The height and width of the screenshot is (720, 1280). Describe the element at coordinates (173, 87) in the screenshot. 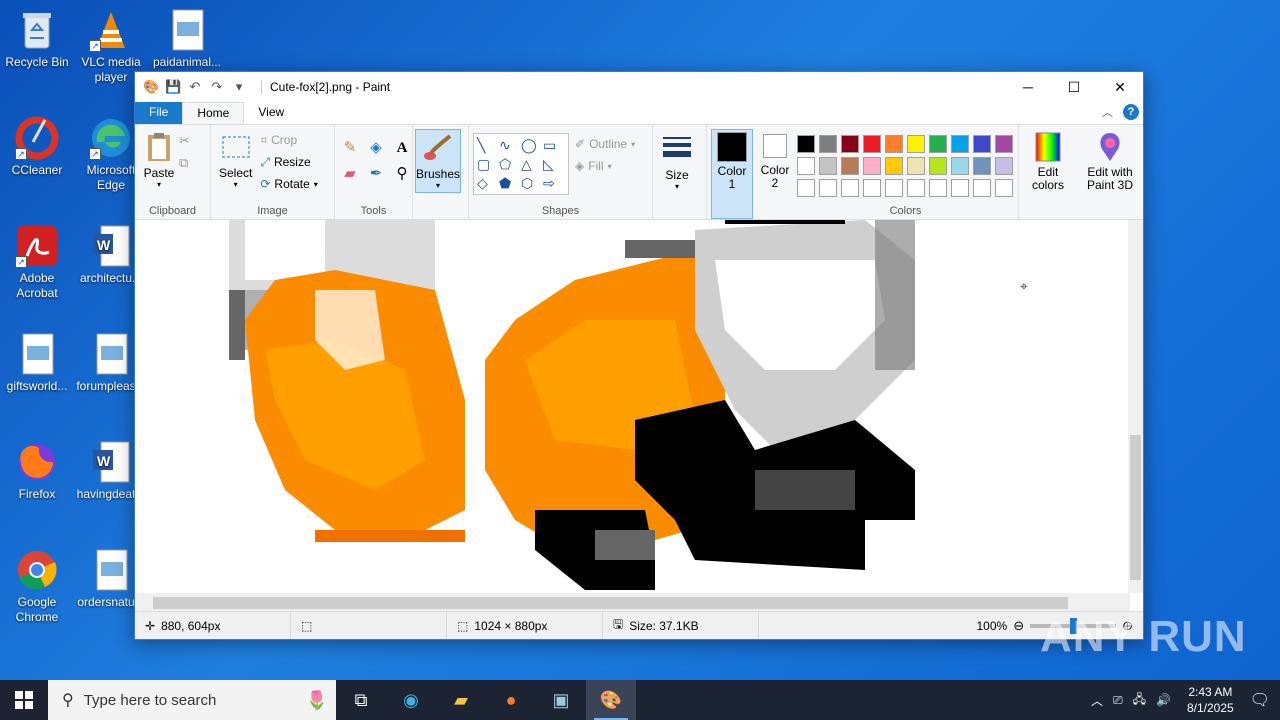

I see `save-icon: 💾` at that location.